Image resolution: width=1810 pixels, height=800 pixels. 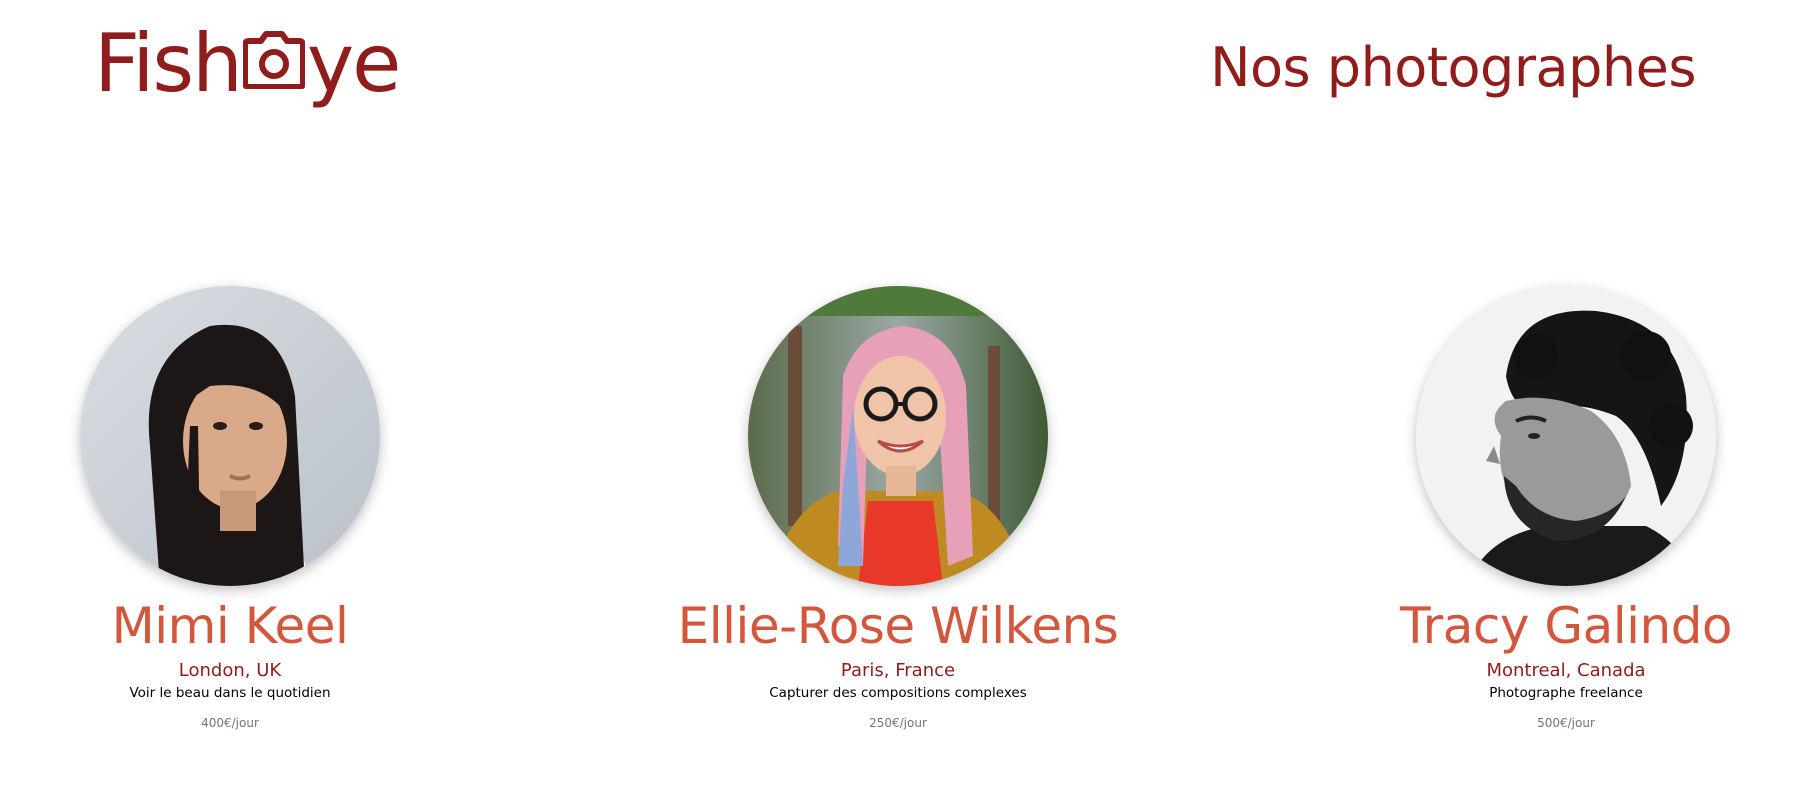 I want to click on photographer-price: 250€/jour, so click(x=898, y=723).